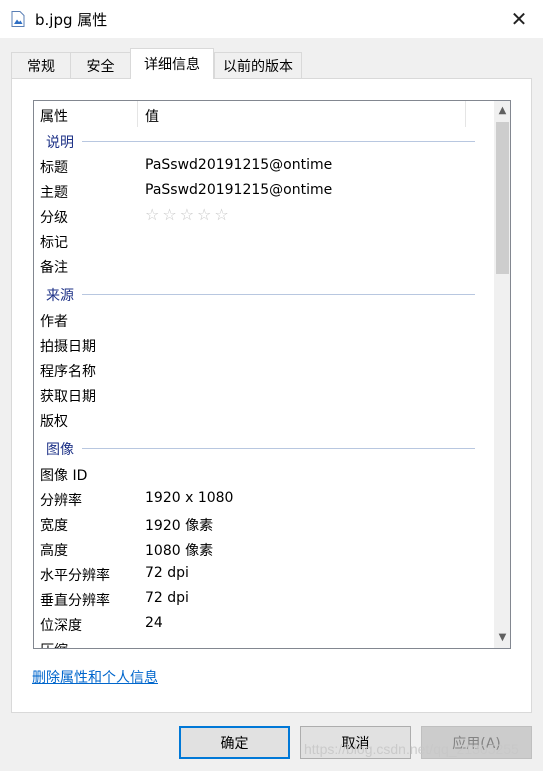  Describe the element at coordinates (18, 19) in the screenshot. I see `image-file-icon` at that location.